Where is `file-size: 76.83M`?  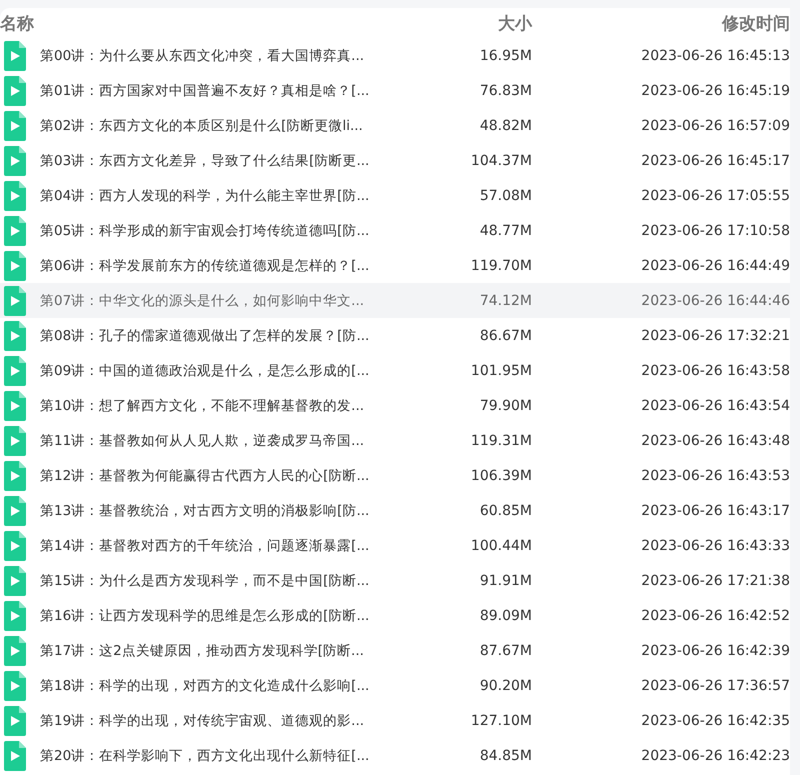
file-size: 76.83M is located at coordinates (505, 90).